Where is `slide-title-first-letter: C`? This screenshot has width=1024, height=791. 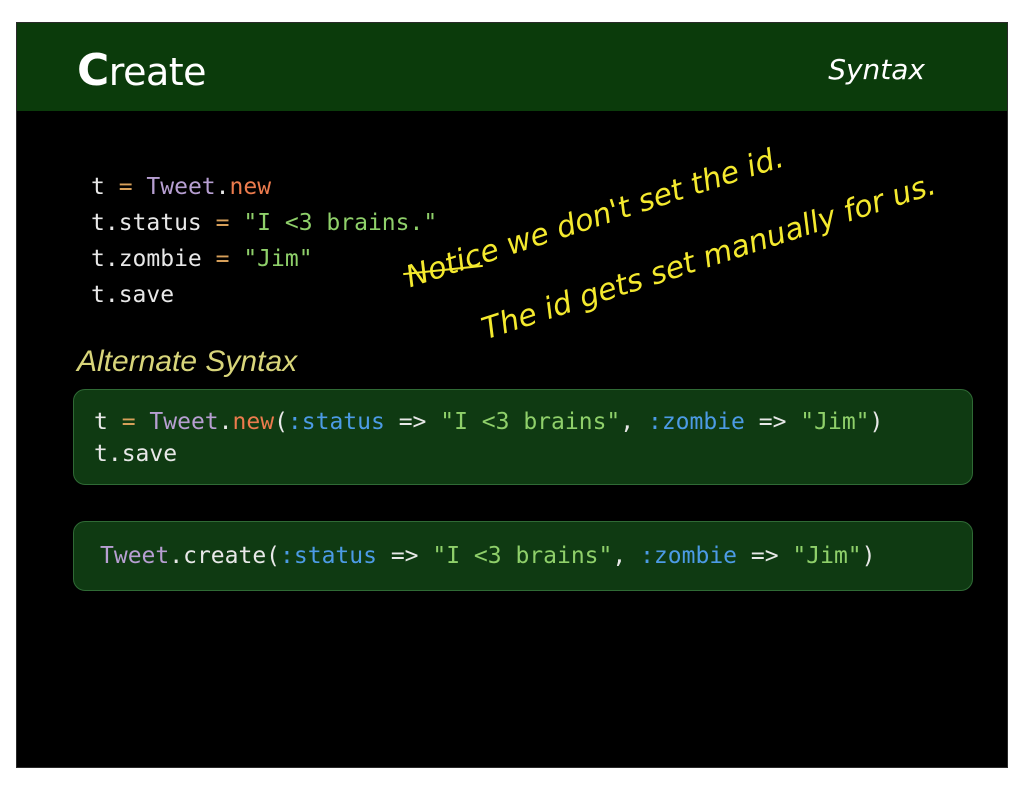
slide-title-first-letter: C is located at coordinates (93, 70).